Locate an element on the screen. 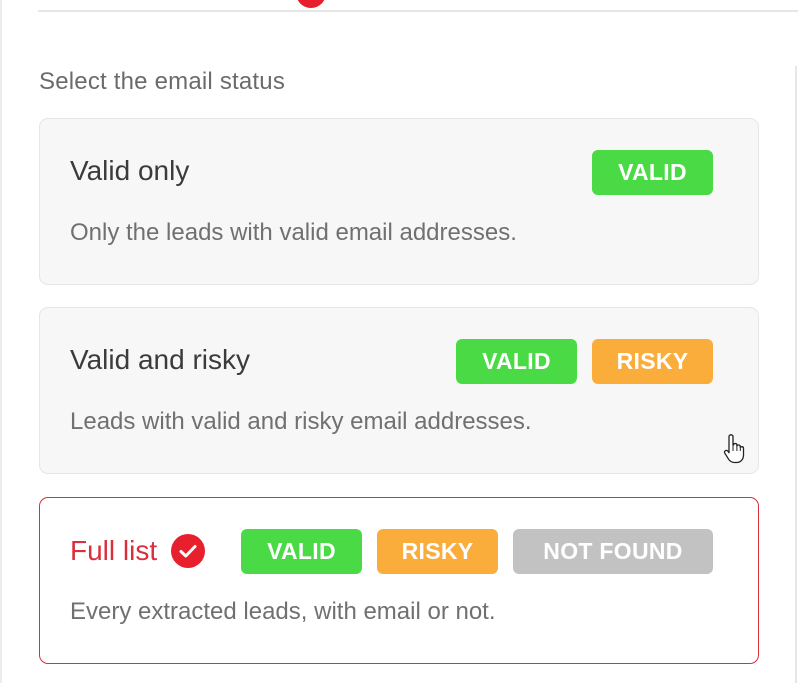 This screenshot has width=805, height=683. check-circle-icon is located at coordinates (188, 551).